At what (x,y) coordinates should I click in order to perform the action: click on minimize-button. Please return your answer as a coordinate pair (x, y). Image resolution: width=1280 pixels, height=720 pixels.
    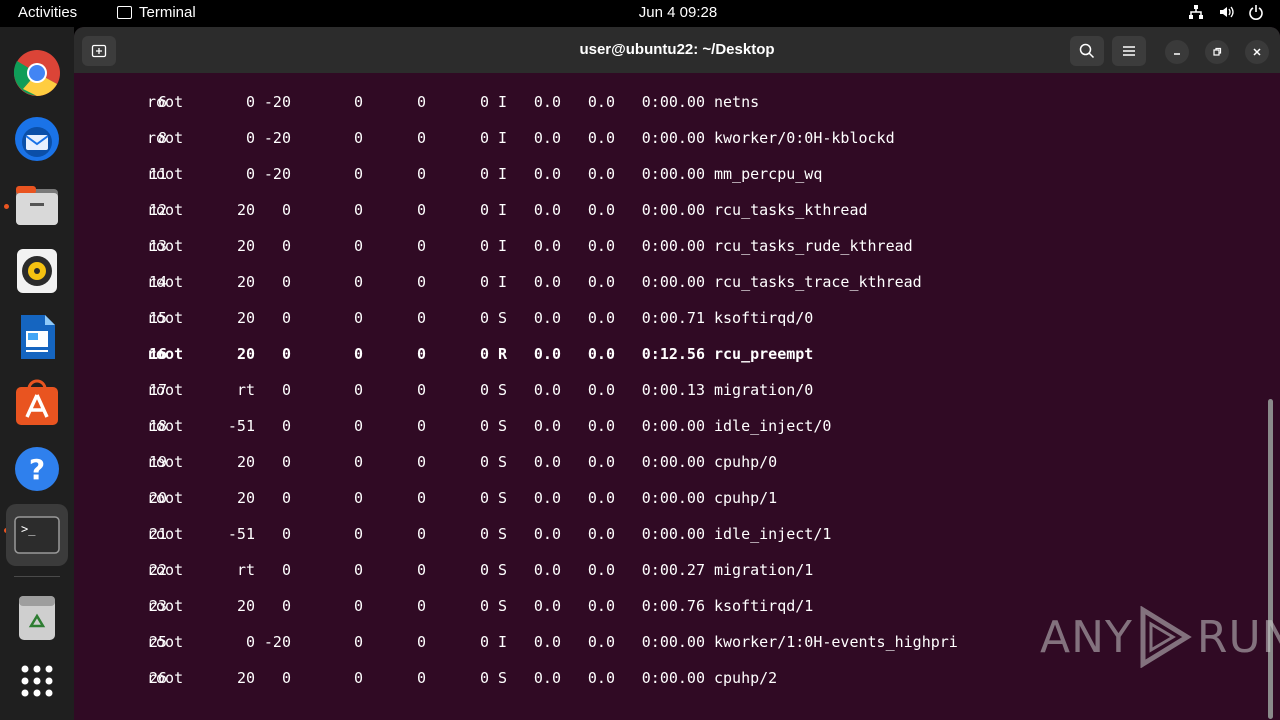
    Looking at the image, I should click on (1177, 52).